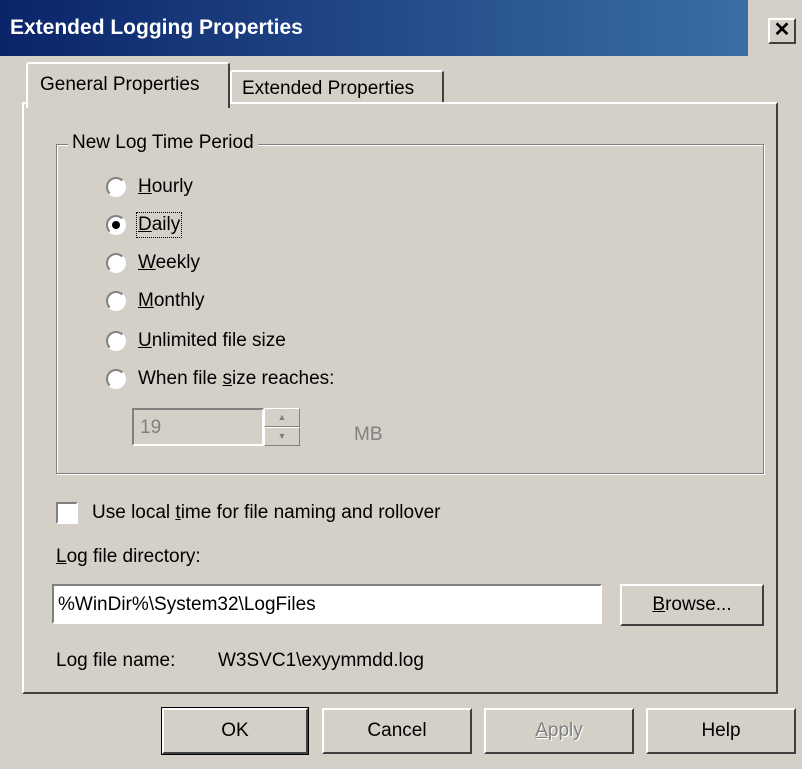 The height and width of the screenshot is (769, 802). What do you see at coordinates (541, 730) in the screenshot?
I see `hotkey-a: A` at bounding box center [541, 730].